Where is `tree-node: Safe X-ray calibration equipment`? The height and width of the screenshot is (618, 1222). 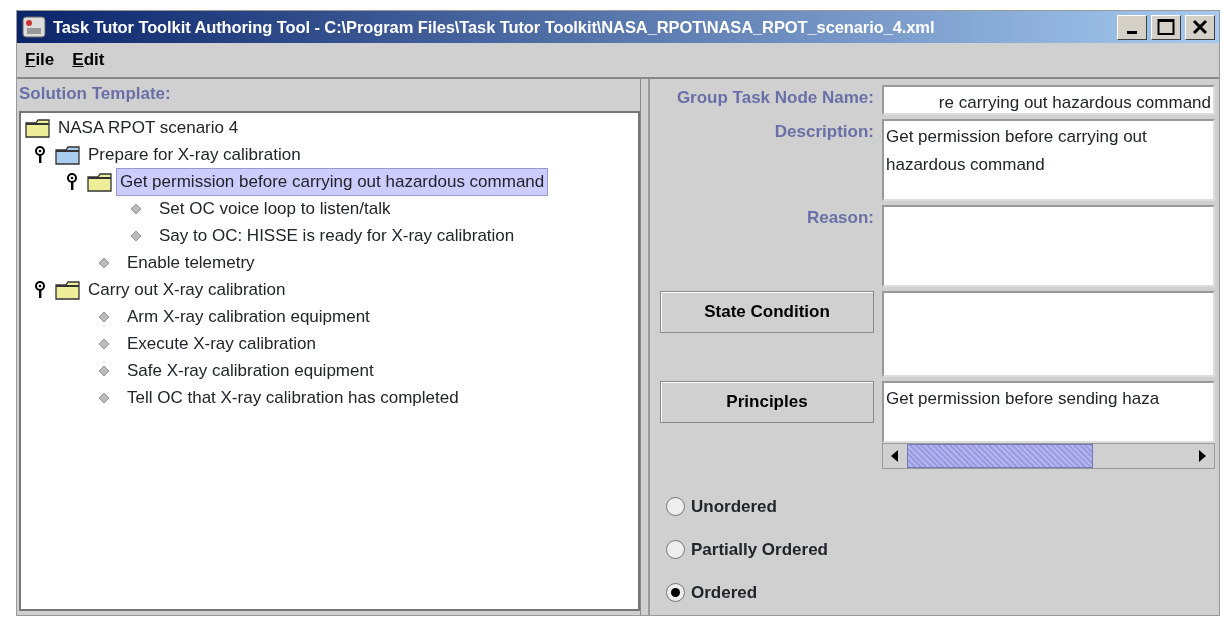 tree-node: Safe X-ray calibration equipment is located at coordinates (250, 371).